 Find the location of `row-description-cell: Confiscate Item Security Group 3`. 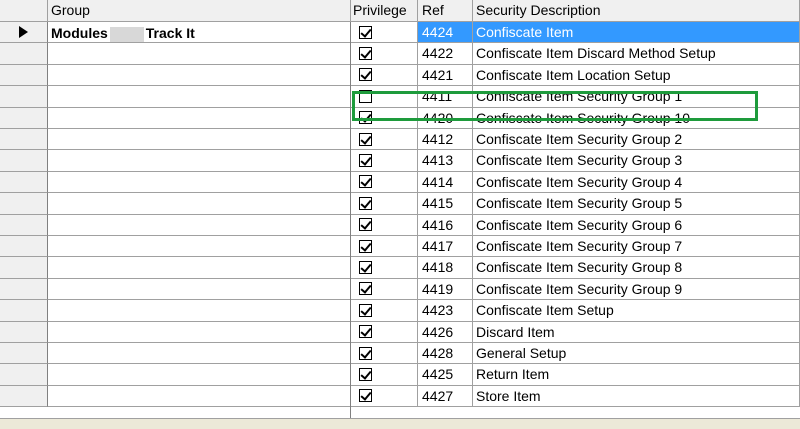

row-description-cell: Confiscate Item Security Group 3 is located at coordinates (636, 161).